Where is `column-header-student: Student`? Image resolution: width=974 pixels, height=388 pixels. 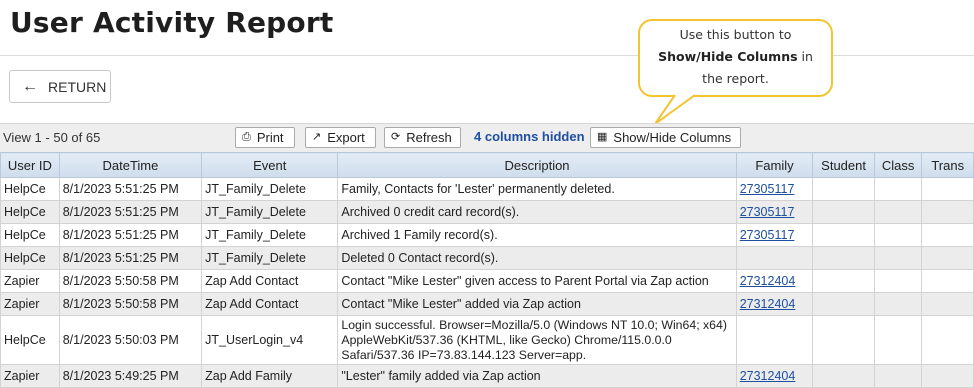 column-header-student: Student is located at coordinates (843, 165).